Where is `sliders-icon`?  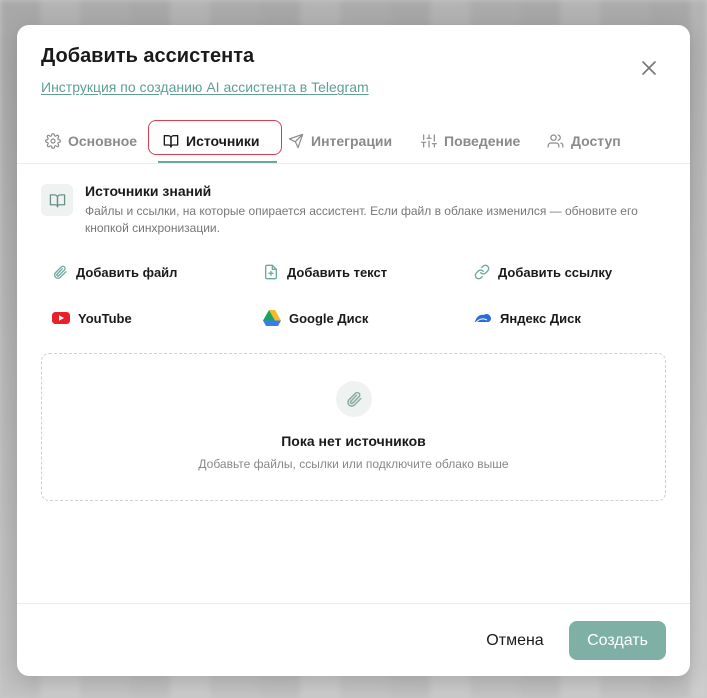 sliders-icon is located at coordinates (429, 141).